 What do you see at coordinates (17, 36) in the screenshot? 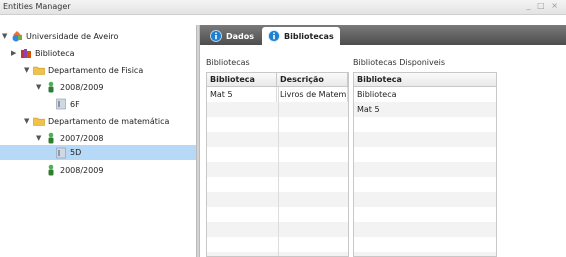
I see `university-icon` at bounding box center [17, 36].